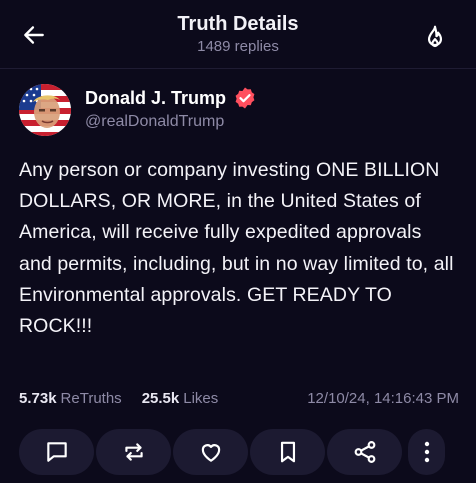  I want to click on heart-icon, so click(211, 452).